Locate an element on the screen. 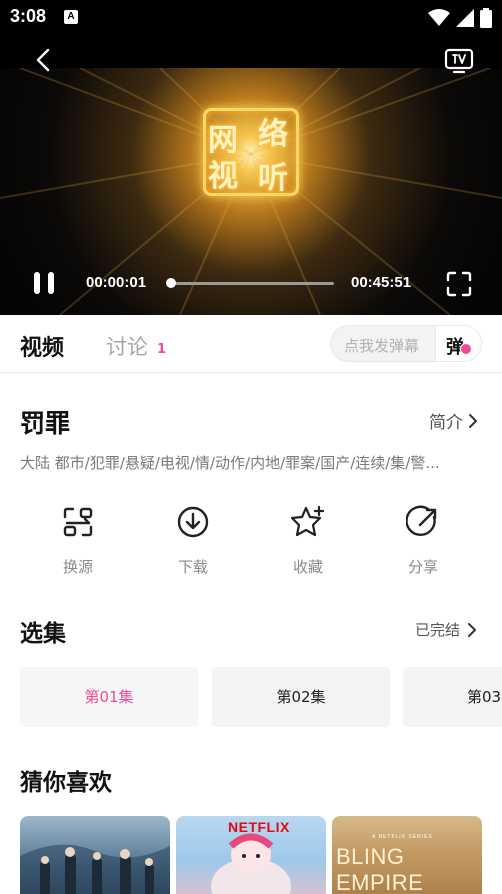  channel-logo: 网 络 视 听 is located at coordinates (251, 152).